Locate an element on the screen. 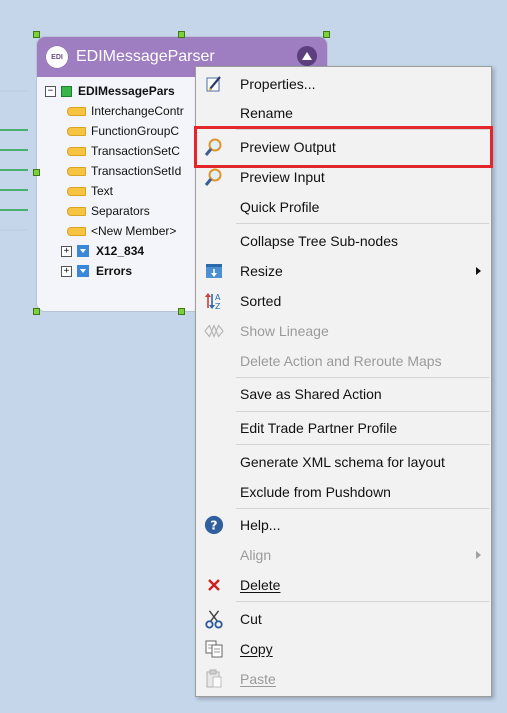 Image resolution: width=507 pixels, height=713 pixels. tree-label: X12_834 is located at coordinates (120, 251).